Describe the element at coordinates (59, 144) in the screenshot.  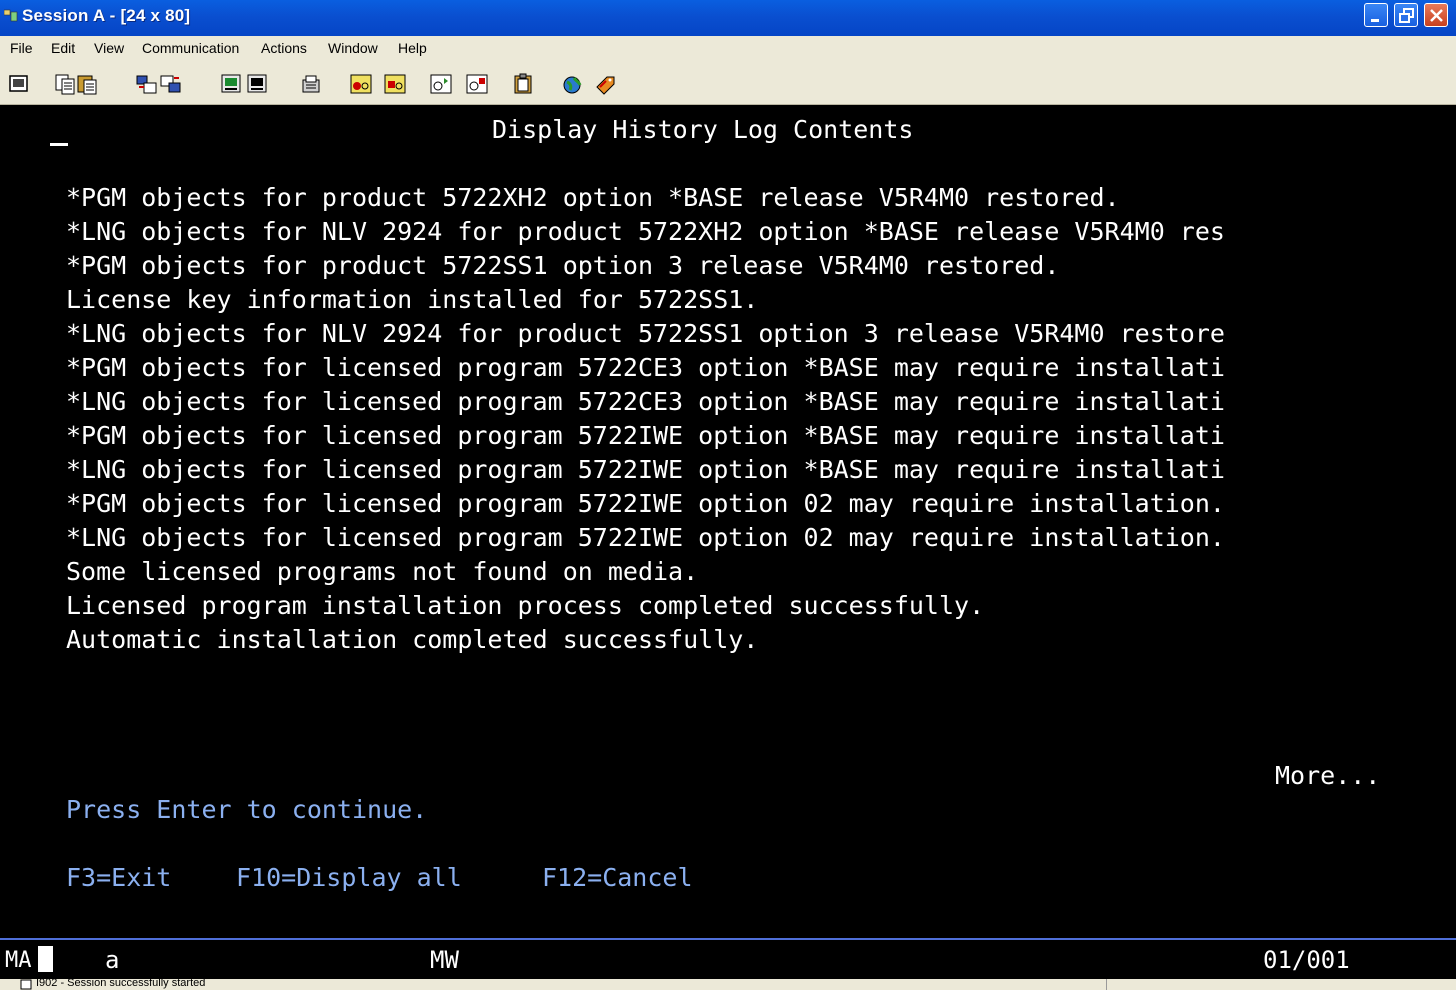
I see `text-cursor` at that location.